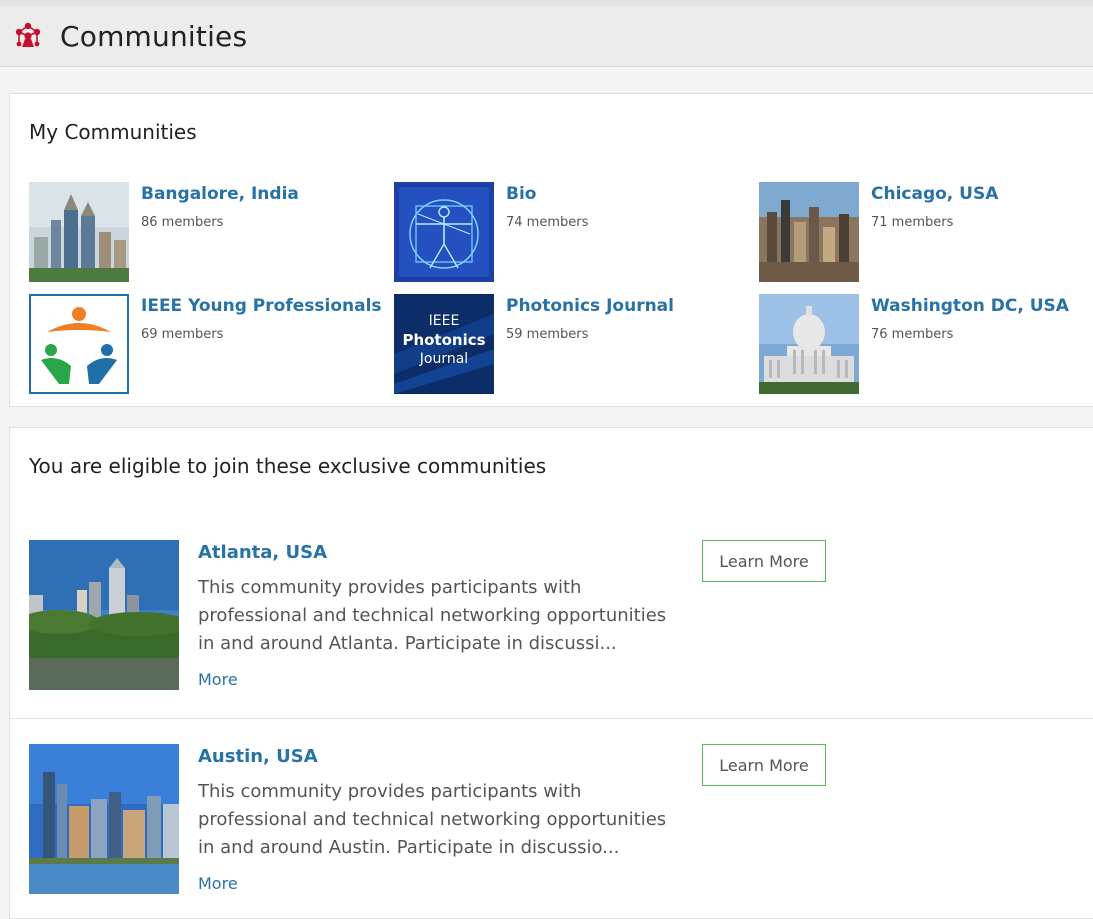 This screenshot has width=1093, height=919. What do you see at coordinates (220, 194) in the screenshot?
I see `community-name-link: Bangalore, India` at bounding box center [220, 194].